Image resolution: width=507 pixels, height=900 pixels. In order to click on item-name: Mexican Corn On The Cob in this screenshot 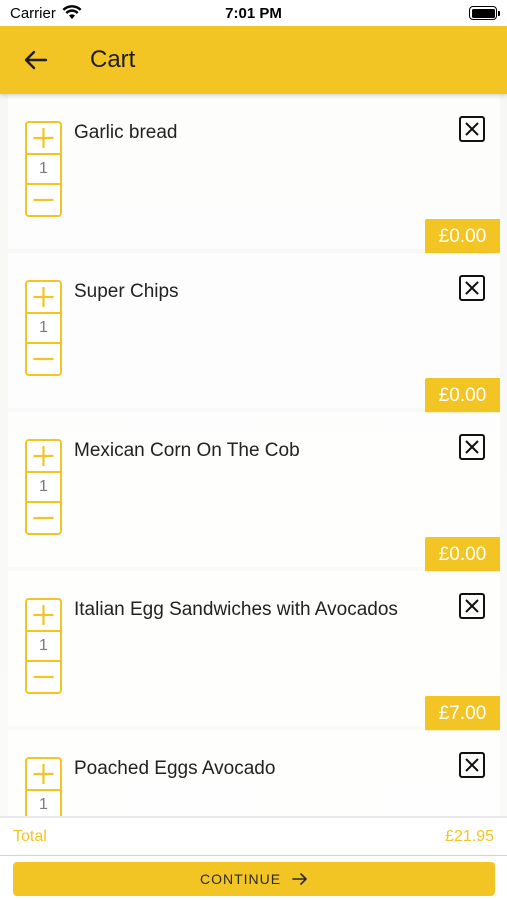, I will do `click(187, 450)`.